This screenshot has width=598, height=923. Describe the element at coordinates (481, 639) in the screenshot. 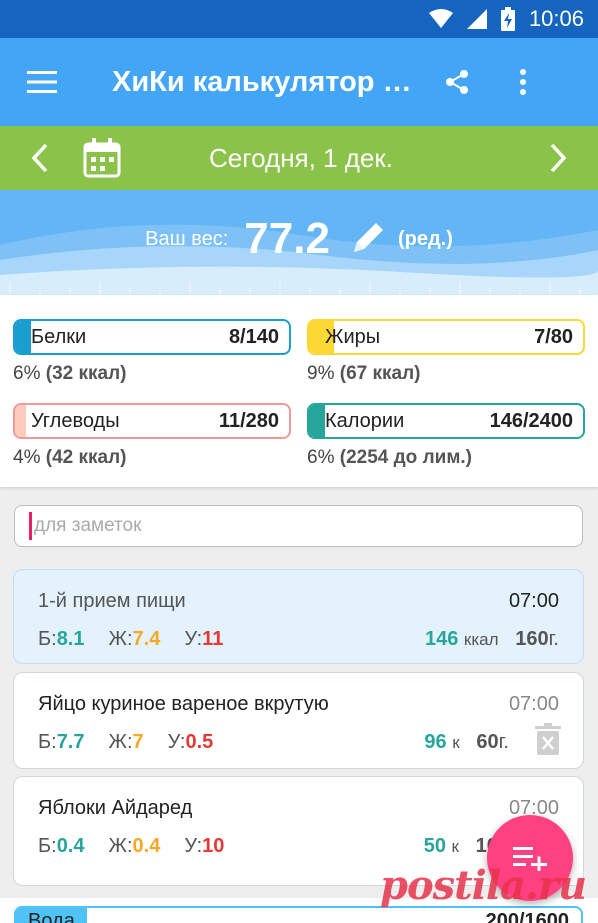

I see `kcal-unit: ккал` at that location.